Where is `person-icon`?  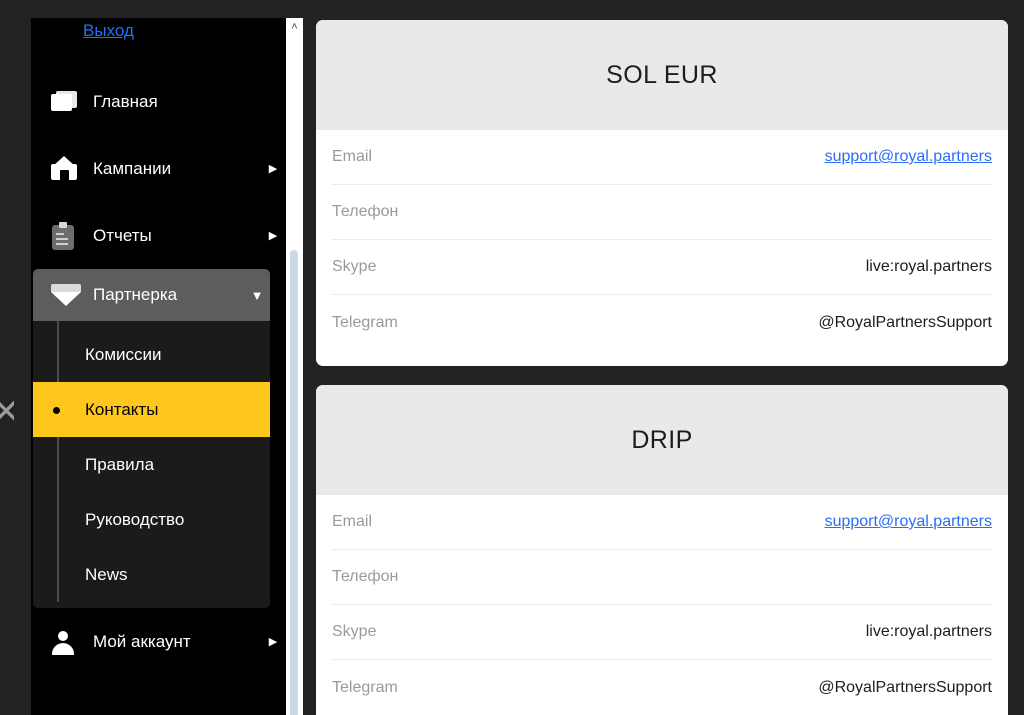
person-icon is located at coordinates (72, 642).